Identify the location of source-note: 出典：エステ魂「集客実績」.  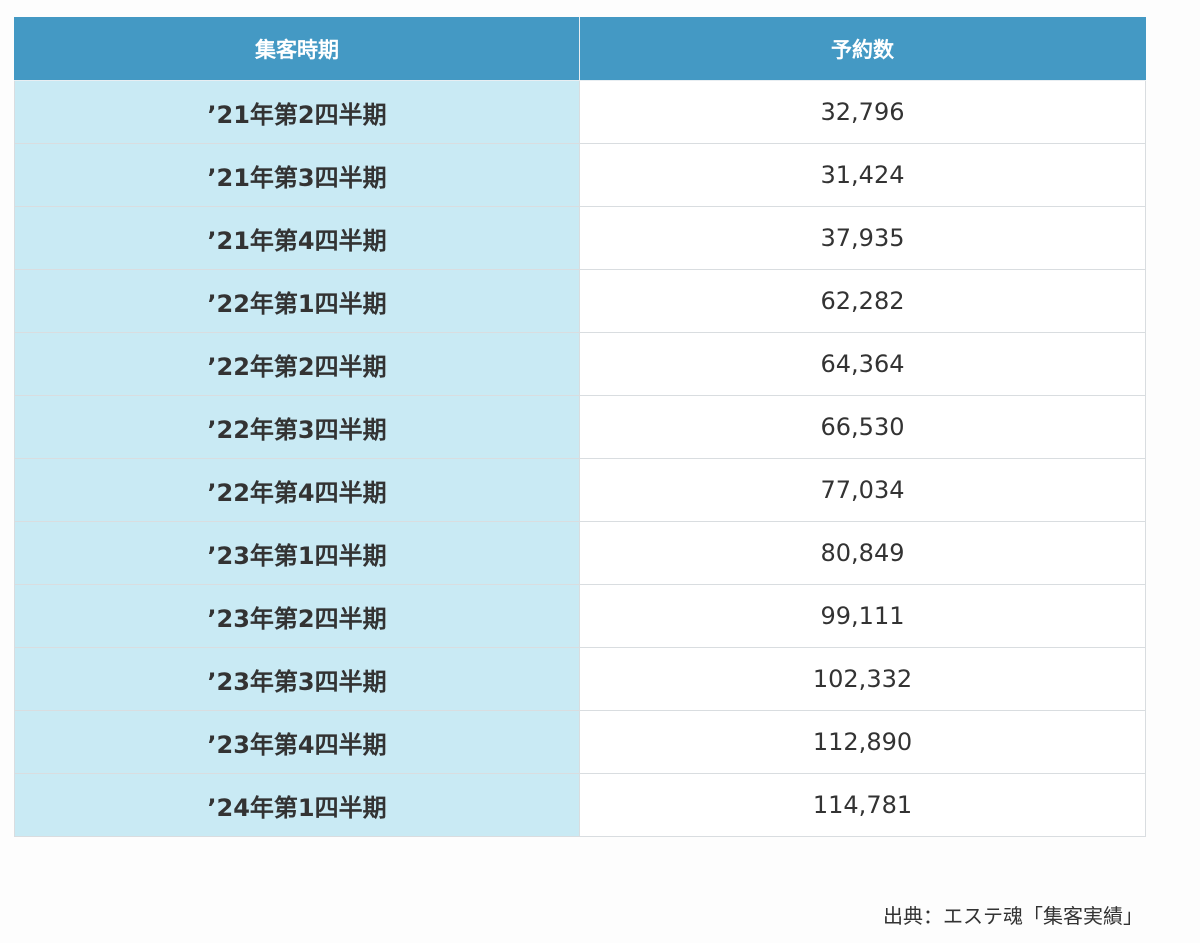
(1013, 916).